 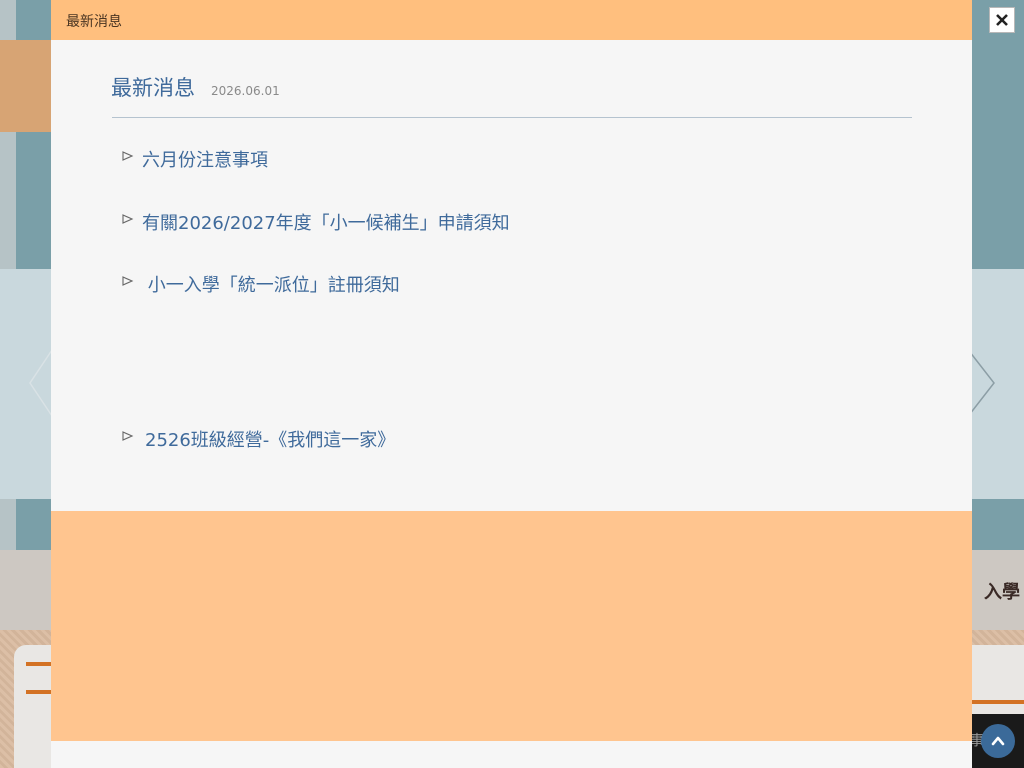 I want to click on news-link: 有關2026/2027年度「小一候補生」申請須知, so click(x=326, y=224).